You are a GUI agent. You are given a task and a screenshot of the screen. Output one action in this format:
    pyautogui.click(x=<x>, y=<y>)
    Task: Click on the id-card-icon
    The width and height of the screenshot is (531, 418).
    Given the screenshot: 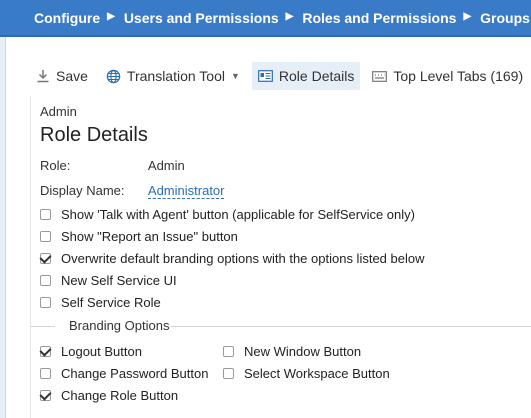 What is the action you would take?
    pyautogui.click(x=265, y=76)
    